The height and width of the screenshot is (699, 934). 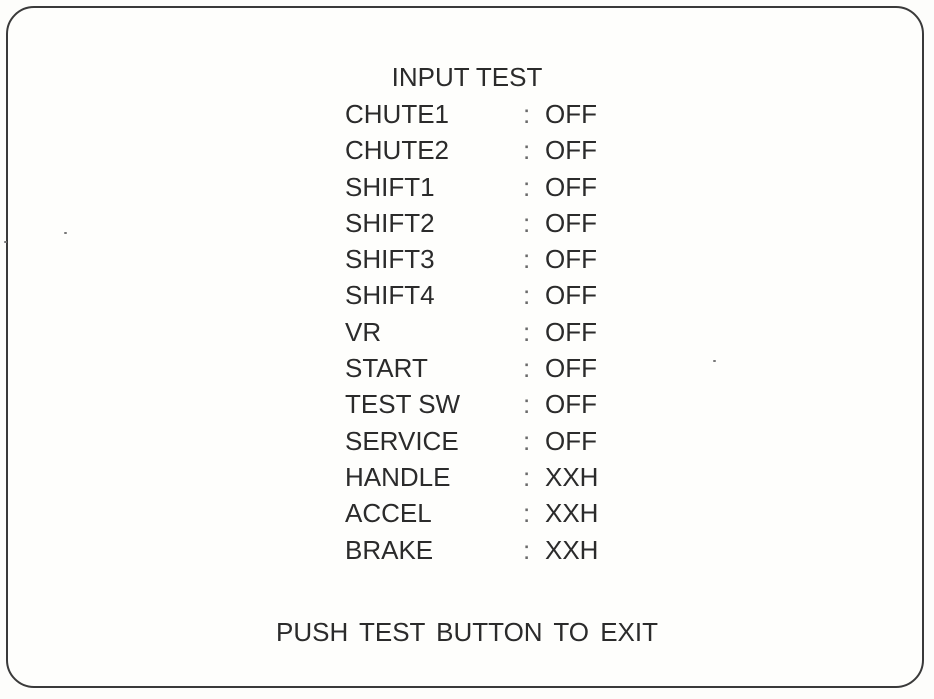 I want to click on input-label: BRAKE, so click(x=389, y=549).